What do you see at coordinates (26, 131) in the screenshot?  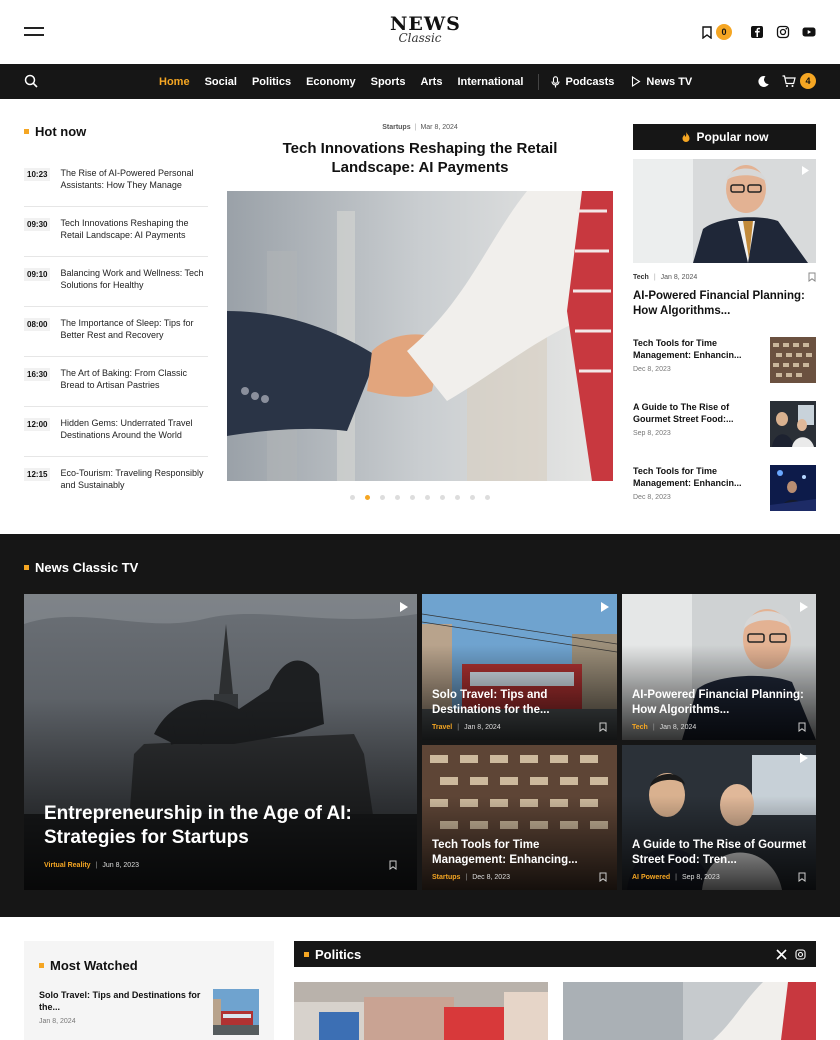 I see `accent-square` at bounding box center [26, 131].